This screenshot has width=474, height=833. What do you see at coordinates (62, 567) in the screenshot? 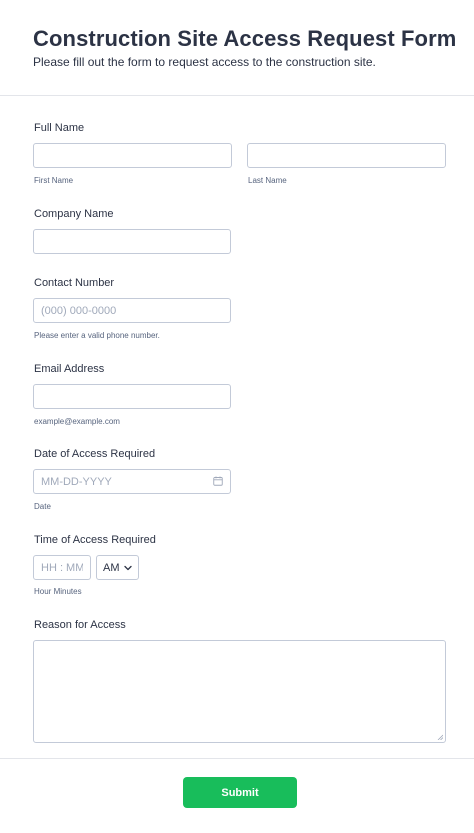
I see `time-input` at bounding box center [62, 567].